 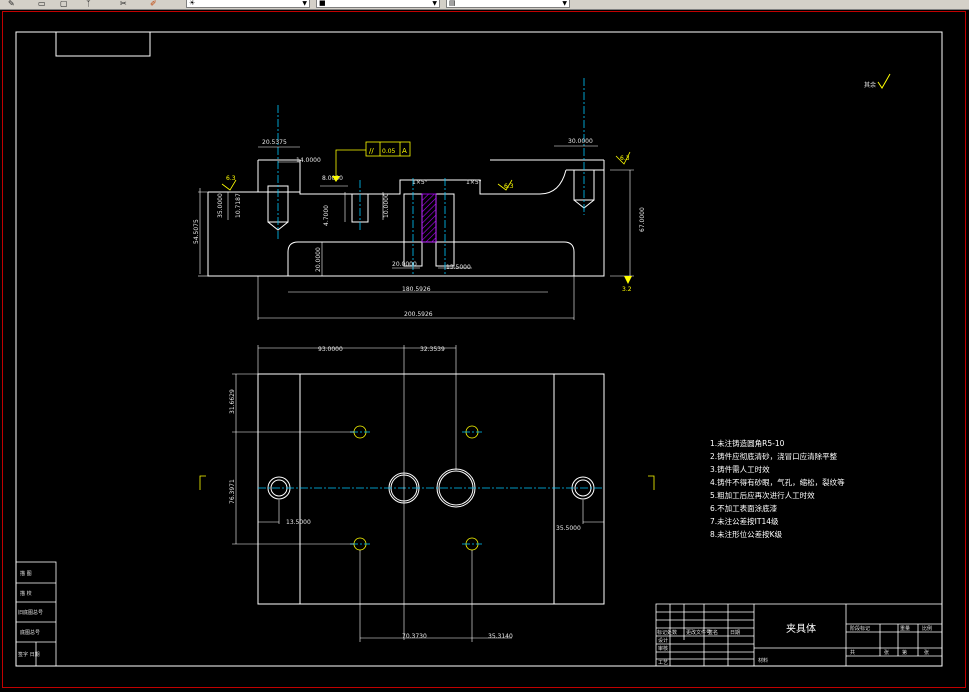 I want to click on svg-text: 审核, so click(x=663, y=648).